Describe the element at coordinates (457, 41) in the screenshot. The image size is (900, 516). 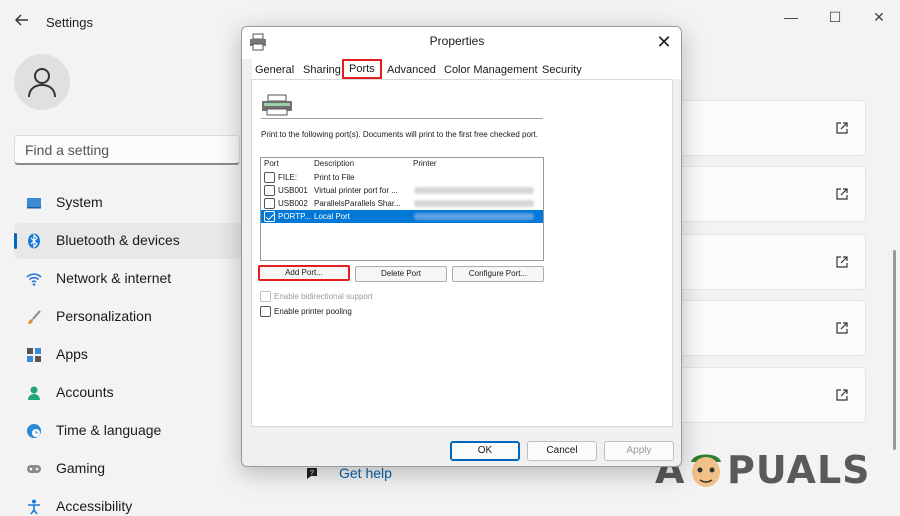
I see `dialog-title: Properties` at that location.